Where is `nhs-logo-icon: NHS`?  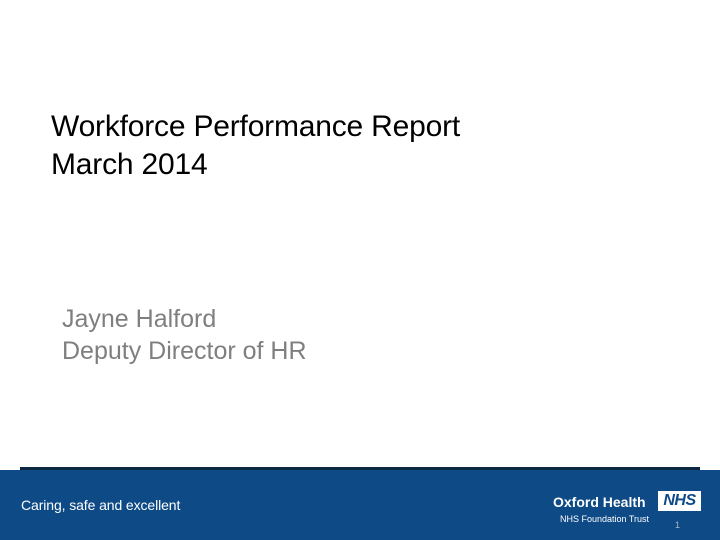 nhs-logo-icon: NHS is located at coordinates (679, 501).